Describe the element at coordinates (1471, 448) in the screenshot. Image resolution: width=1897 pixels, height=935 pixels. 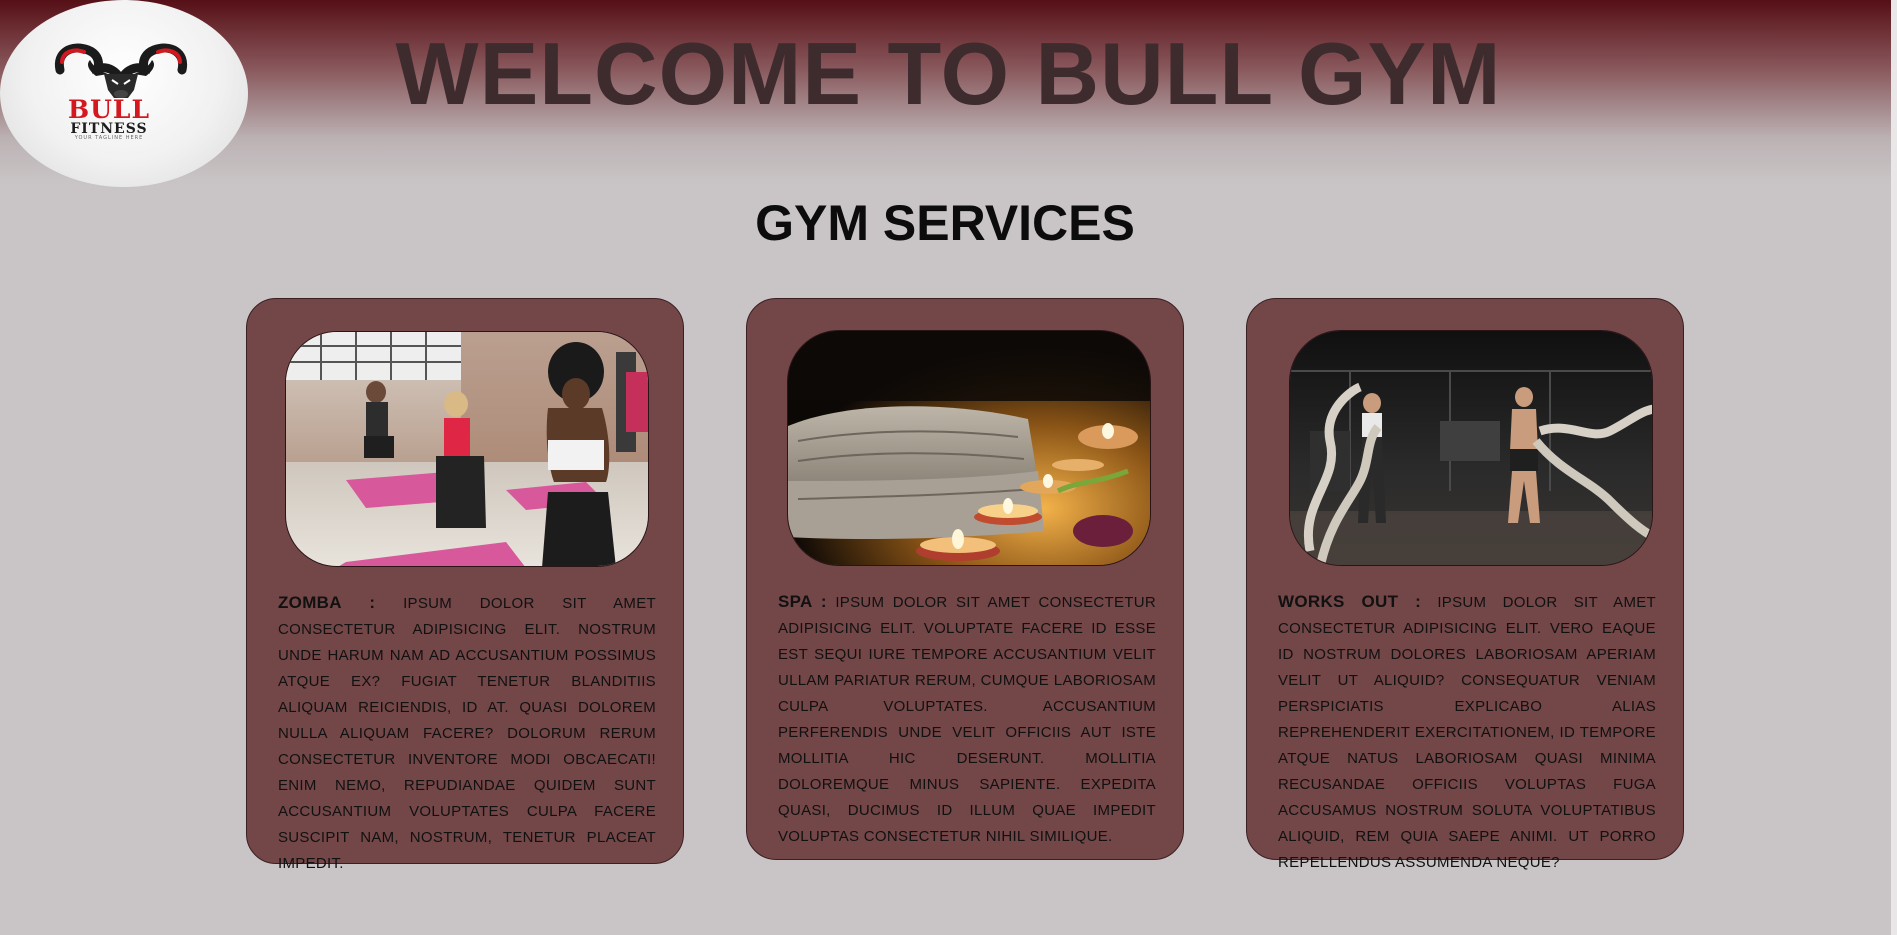
I see `workout-image` at that location.